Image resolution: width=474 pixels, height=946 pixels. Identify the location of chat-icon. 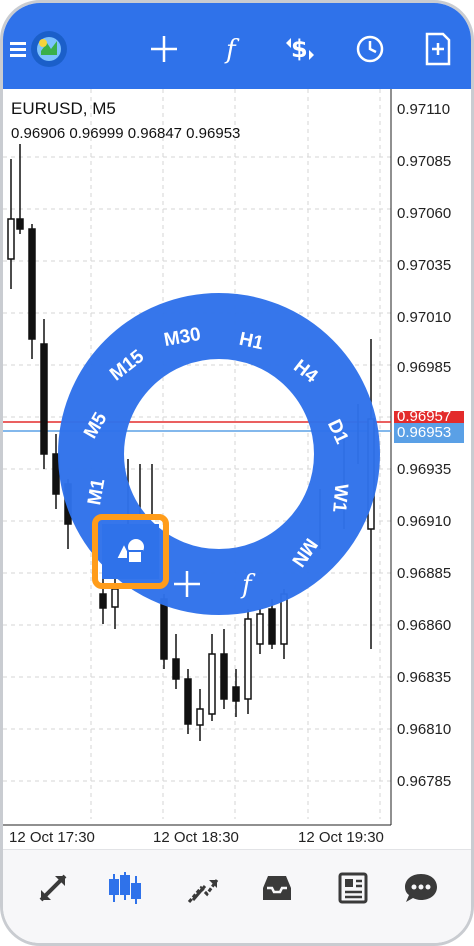
(421, 888).